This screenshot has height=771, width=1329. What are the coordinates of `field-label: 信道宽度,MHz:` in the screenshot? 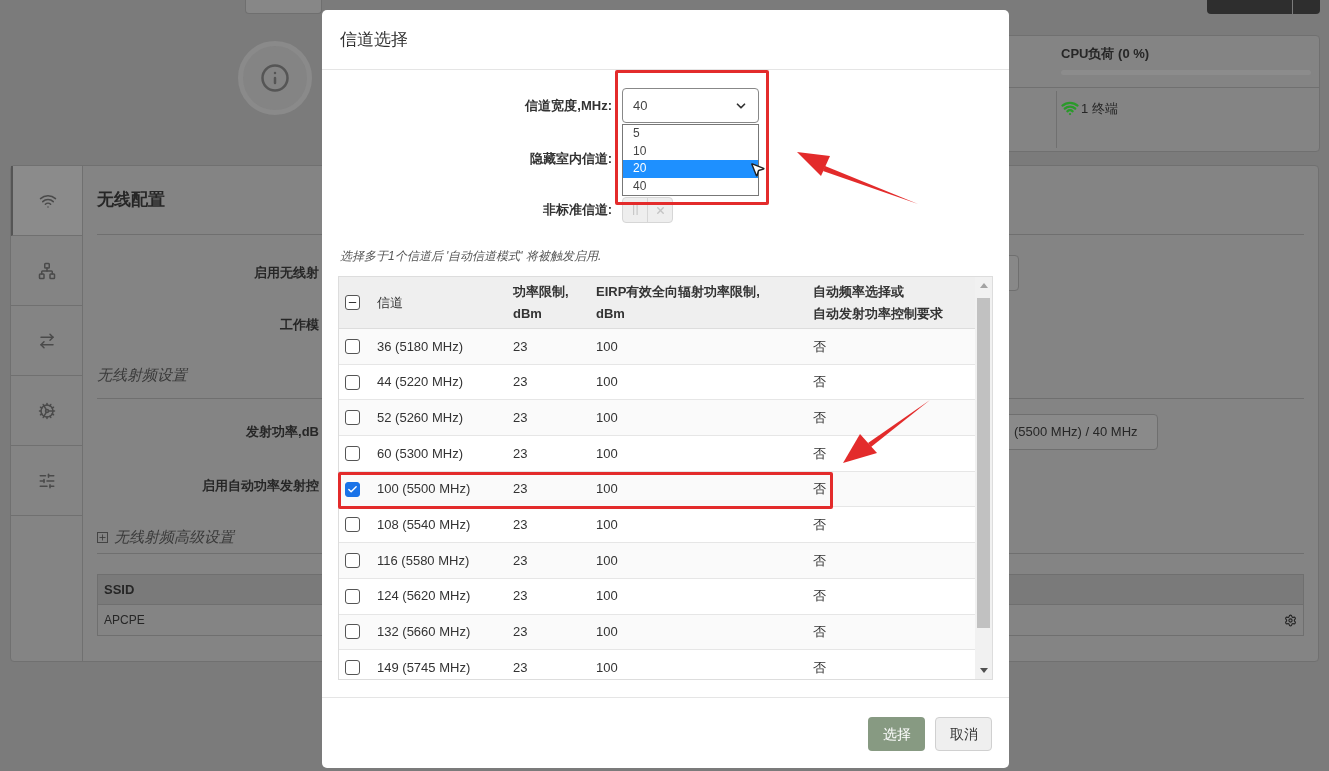 It's located at (567, 105).